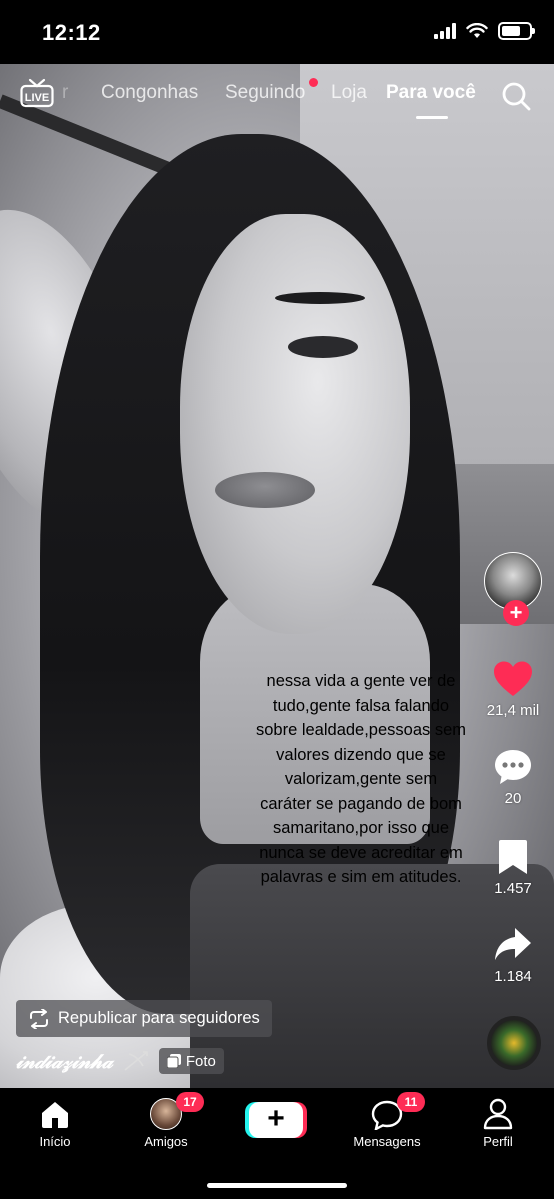 The image size is (554, 1199). Describe the element at coordinates (513, 798) in the screenshot. I see `comment-count: 20` at that location.